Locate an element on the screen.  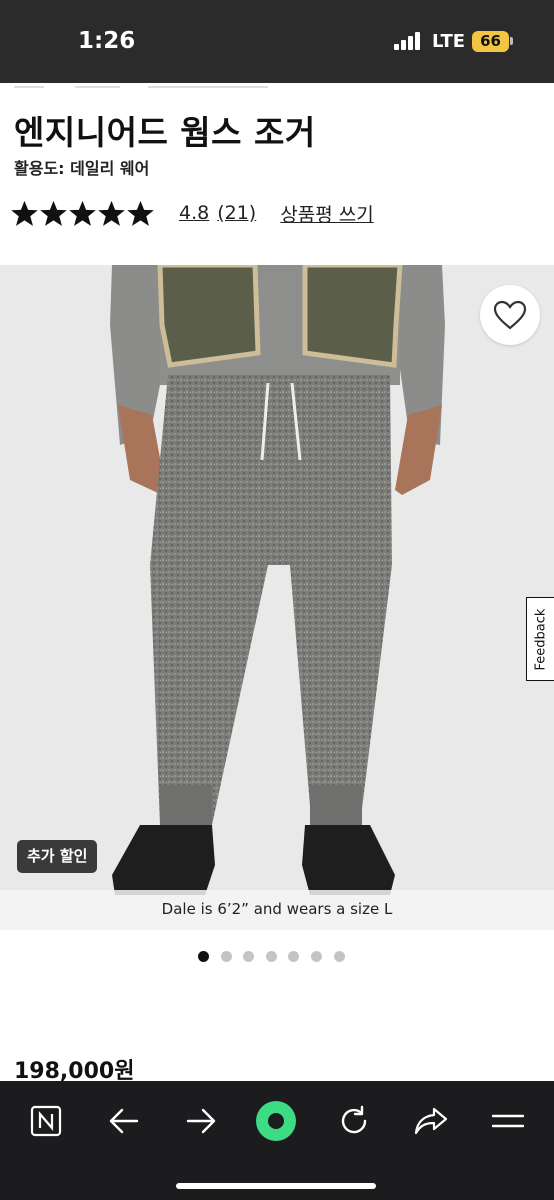
share-icon is located at coordinates (431, 1121).